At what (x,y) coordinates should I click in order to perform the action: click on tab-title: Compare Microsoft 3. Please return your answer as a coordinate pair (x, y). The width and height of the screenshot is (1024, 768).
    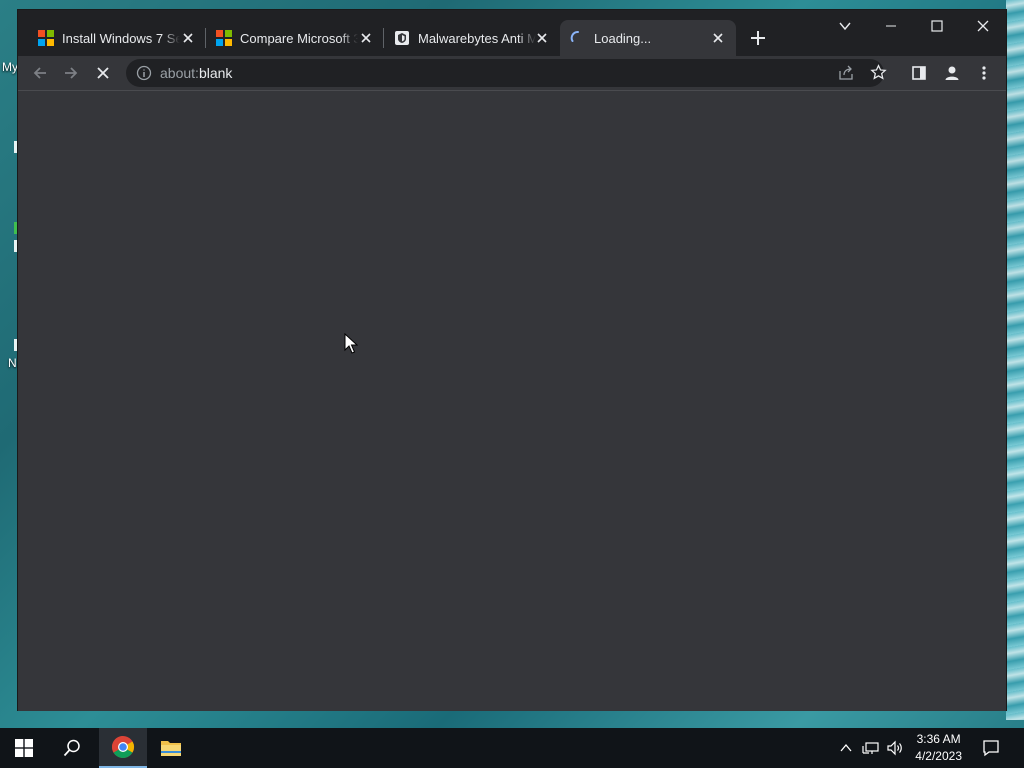
    Looking at the image, I should click on (299, 38).